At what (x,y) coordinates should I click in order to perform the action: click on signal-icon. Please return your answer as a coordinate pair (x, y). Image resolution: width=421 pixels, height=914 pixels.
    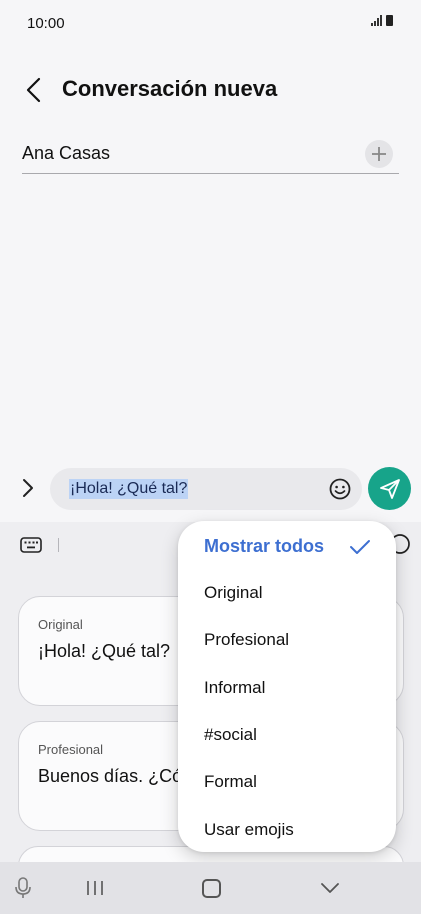
    Looking at the image, I should click on (376, 20).